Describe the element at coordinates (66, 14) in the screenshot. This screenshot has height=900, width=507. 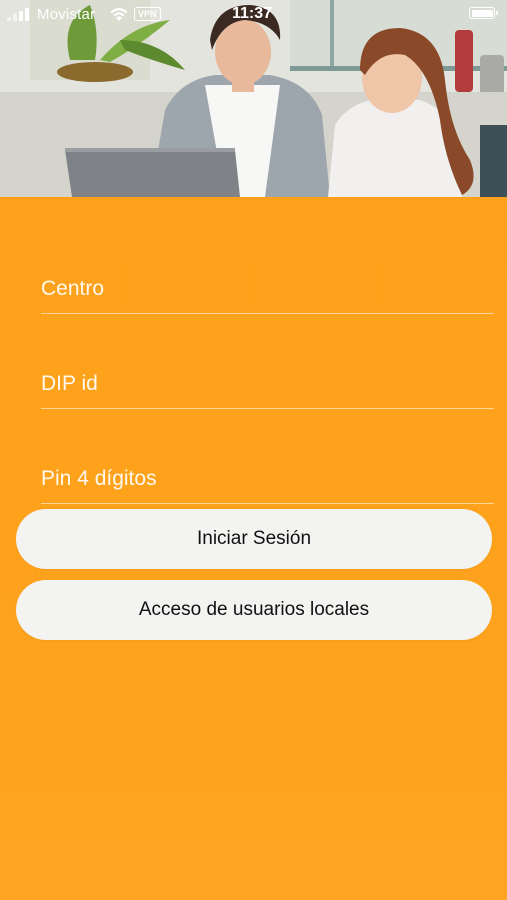
I see `carrier-name: Movistar` at that location.